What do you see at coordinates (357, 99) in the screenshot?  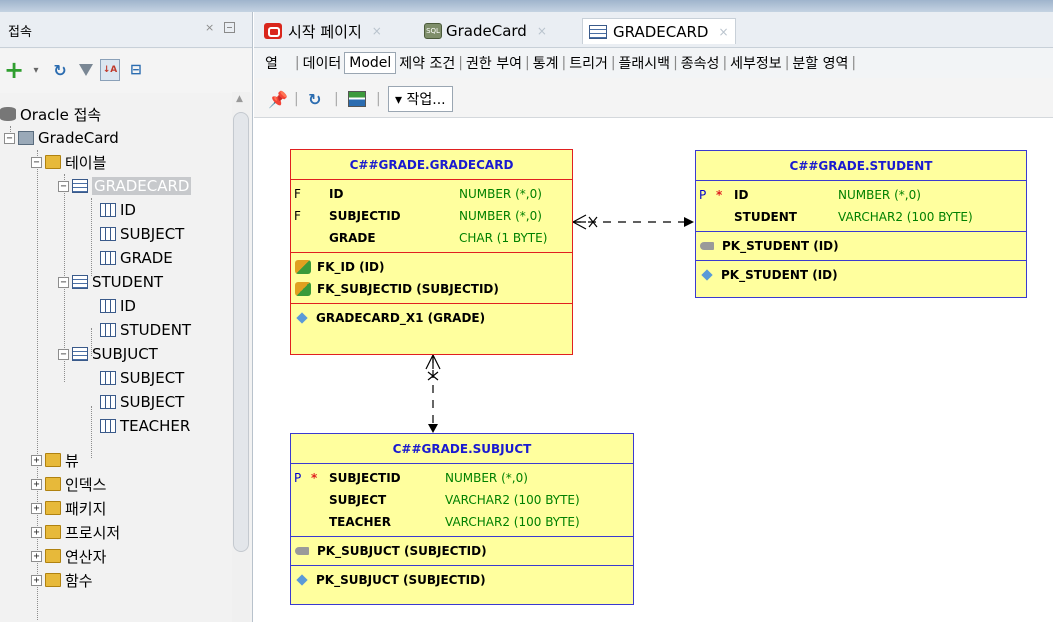 I see `layout-icon` at bounding box center [357, 99].